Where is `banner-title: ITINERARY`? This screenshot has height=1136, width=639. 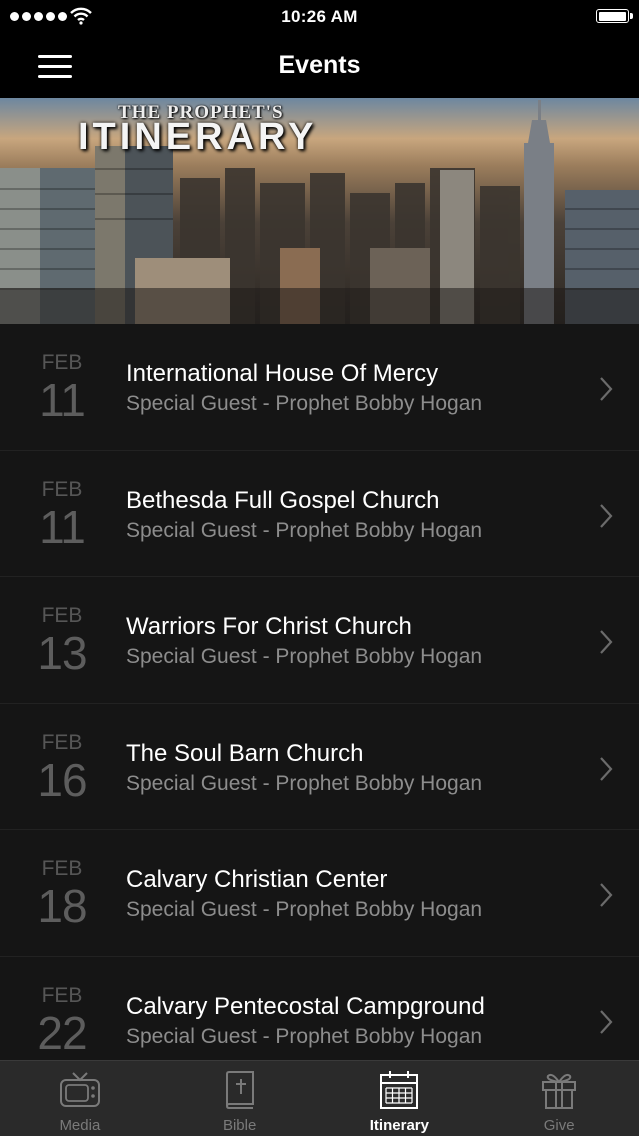
banner-title: ITINERARY is located at coordinates (198, 137).